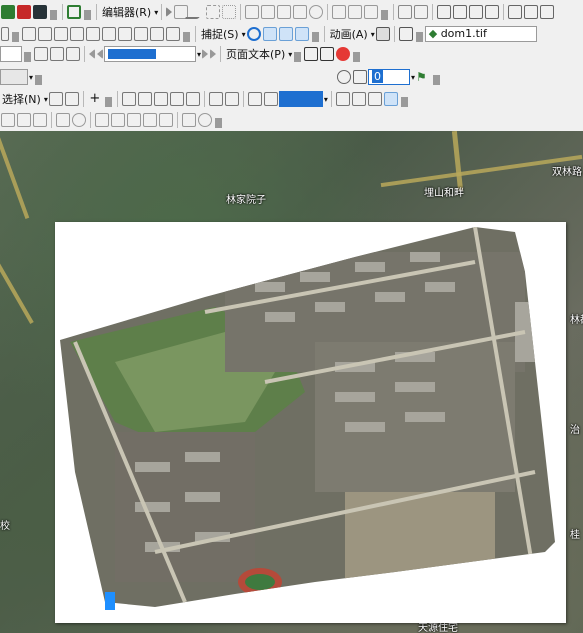 This screenshot has height=633, width=583. I want to click on layer-icon, so click(476, 12).